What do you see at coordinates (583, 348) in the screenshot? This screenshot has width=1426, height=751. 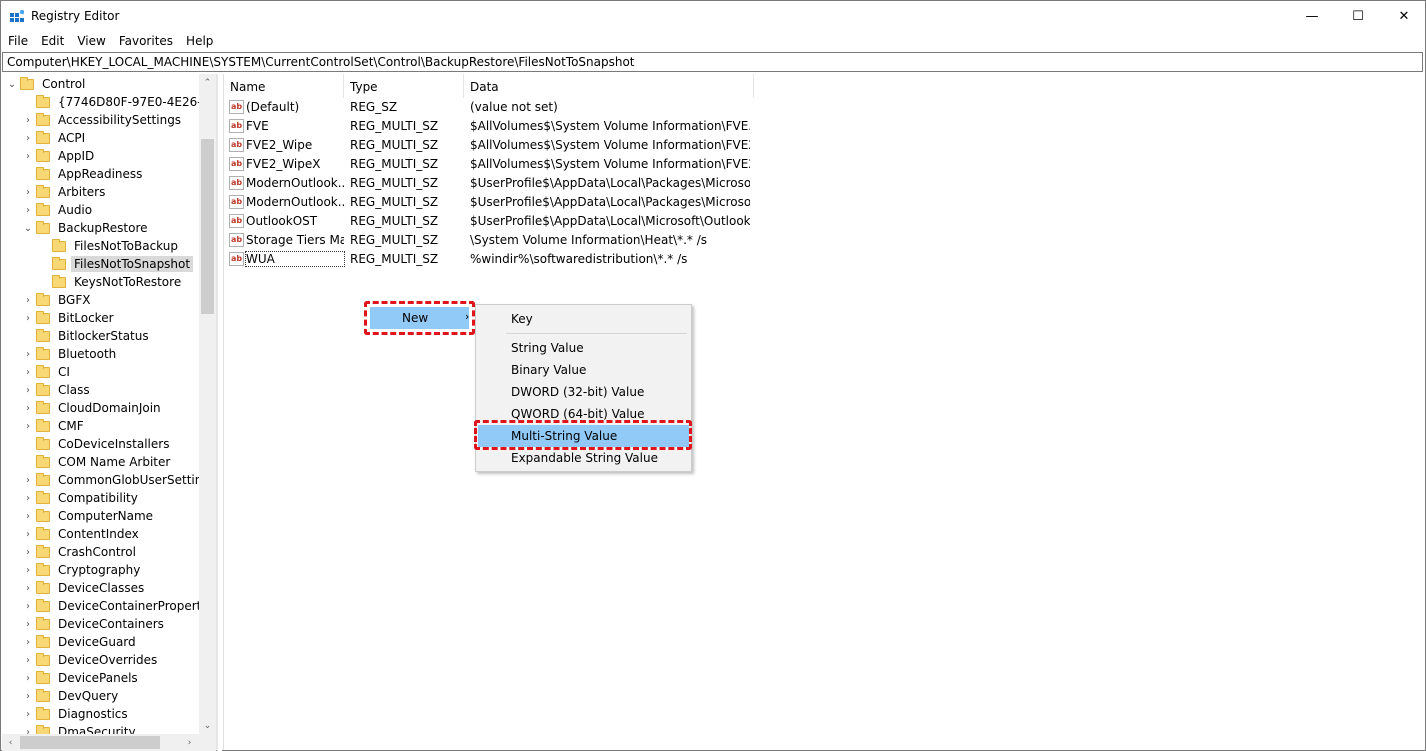 I see `submenu-item-string-value: String Value` at bounding box center [583, 348].